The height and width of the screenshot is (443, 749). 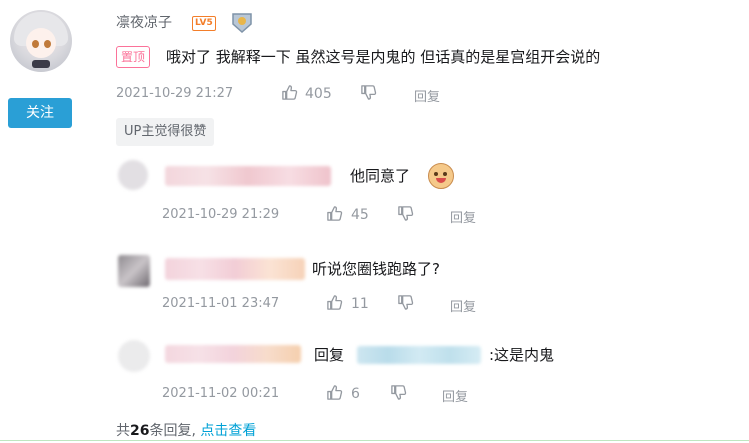 I want to click on reply-time: 2021-11-01 23:47, so click(x=221, y=303).